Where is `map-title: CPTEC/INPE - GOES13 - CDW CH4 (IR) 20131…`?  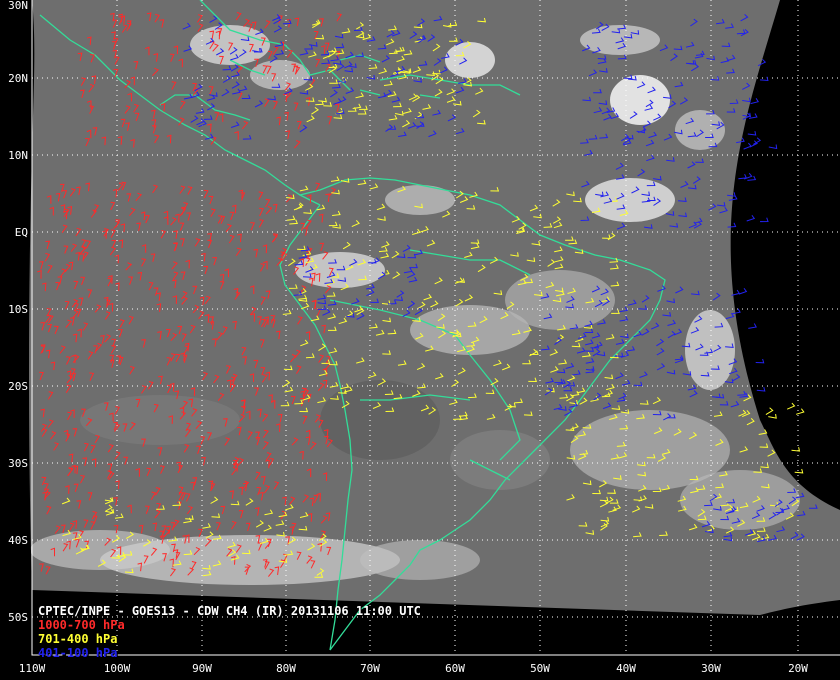 map-title: CPTEC/INPE - GOES13 - CDW CH4 (IR) 20131… is located at coordinates (229, 611).